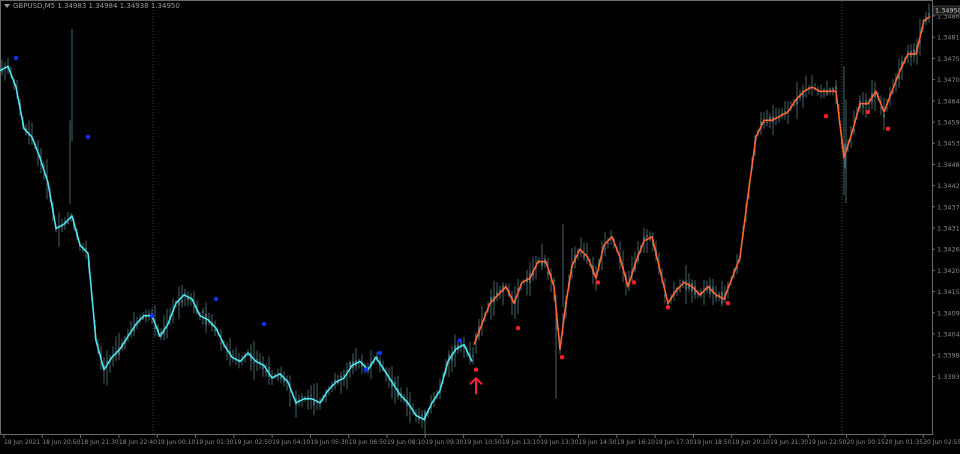 The width and height of the screenshot is (960, 454). What do you see at coordinates (329, 442) in the screenshot?
I see `time-label: 19 Jun 05:30` at bounding box center [329, 442].